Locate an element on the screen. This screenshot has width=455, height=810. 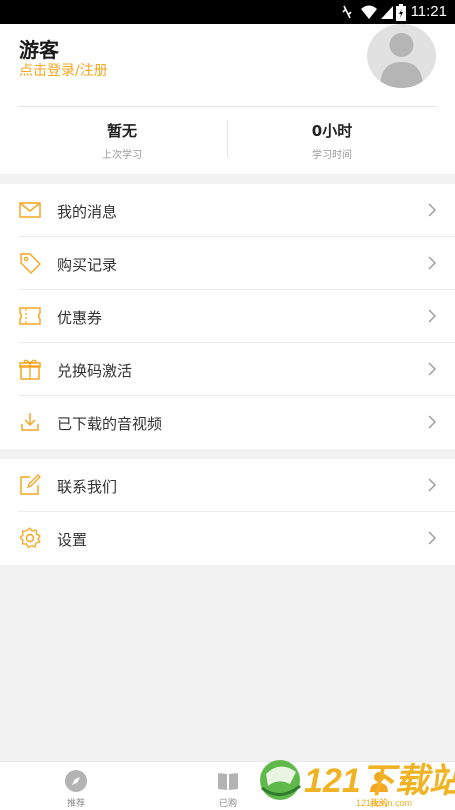
watermark-logo: 121下载站 121down.com is located at coordinates (355, 780).